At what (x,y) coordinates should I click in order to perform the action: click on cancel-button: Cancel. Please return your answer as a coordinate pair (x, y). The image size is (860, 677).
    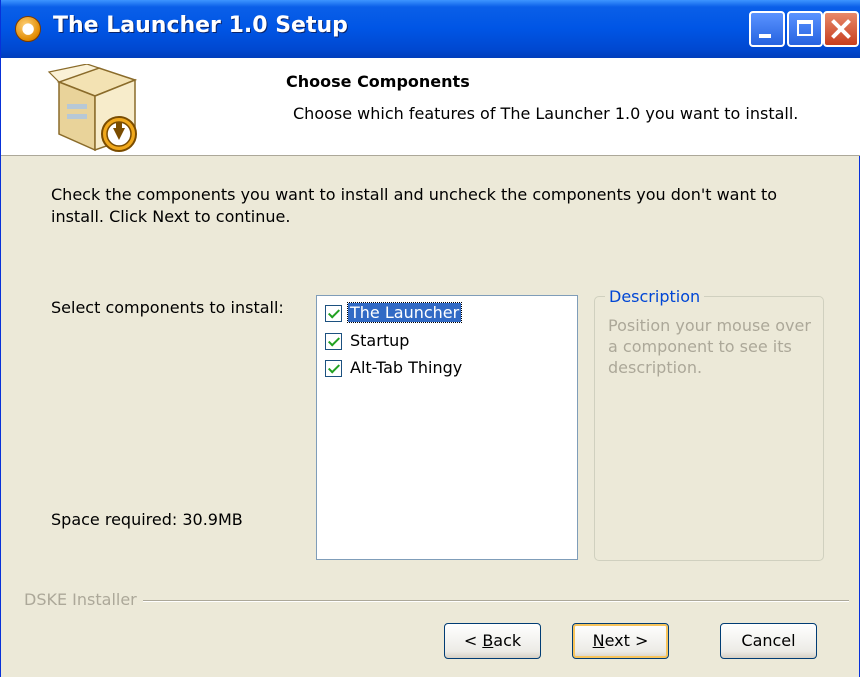
    Looking at the image, I should click on (768, 641).